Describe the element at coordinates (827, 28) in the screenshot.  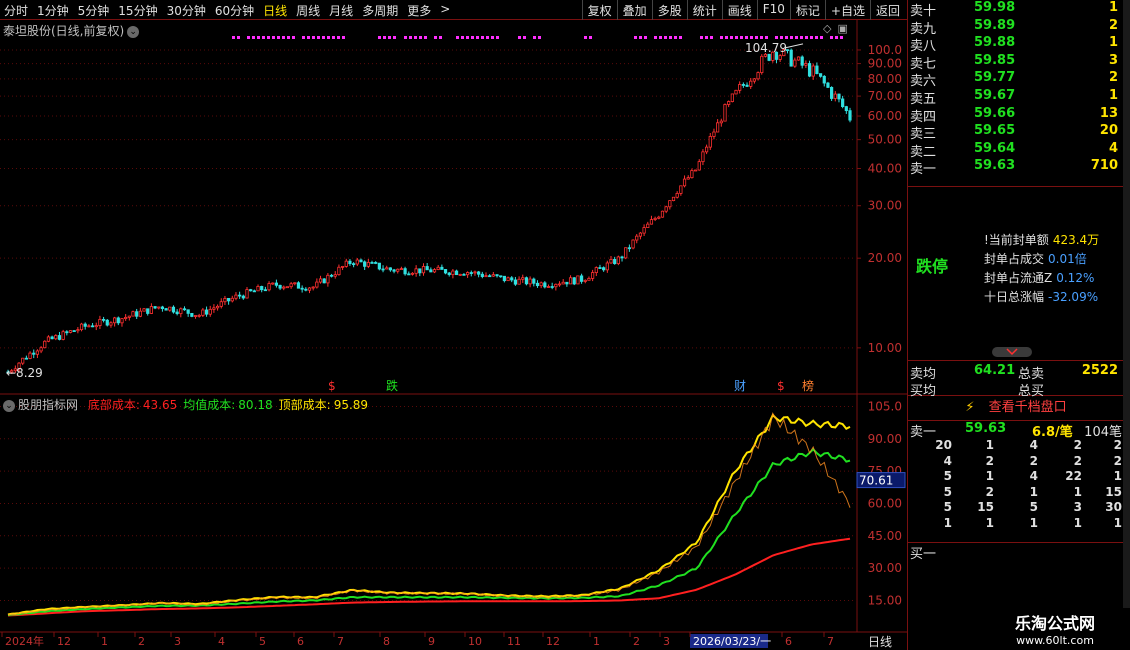
I see `diamond-icon: ◇` at that location.